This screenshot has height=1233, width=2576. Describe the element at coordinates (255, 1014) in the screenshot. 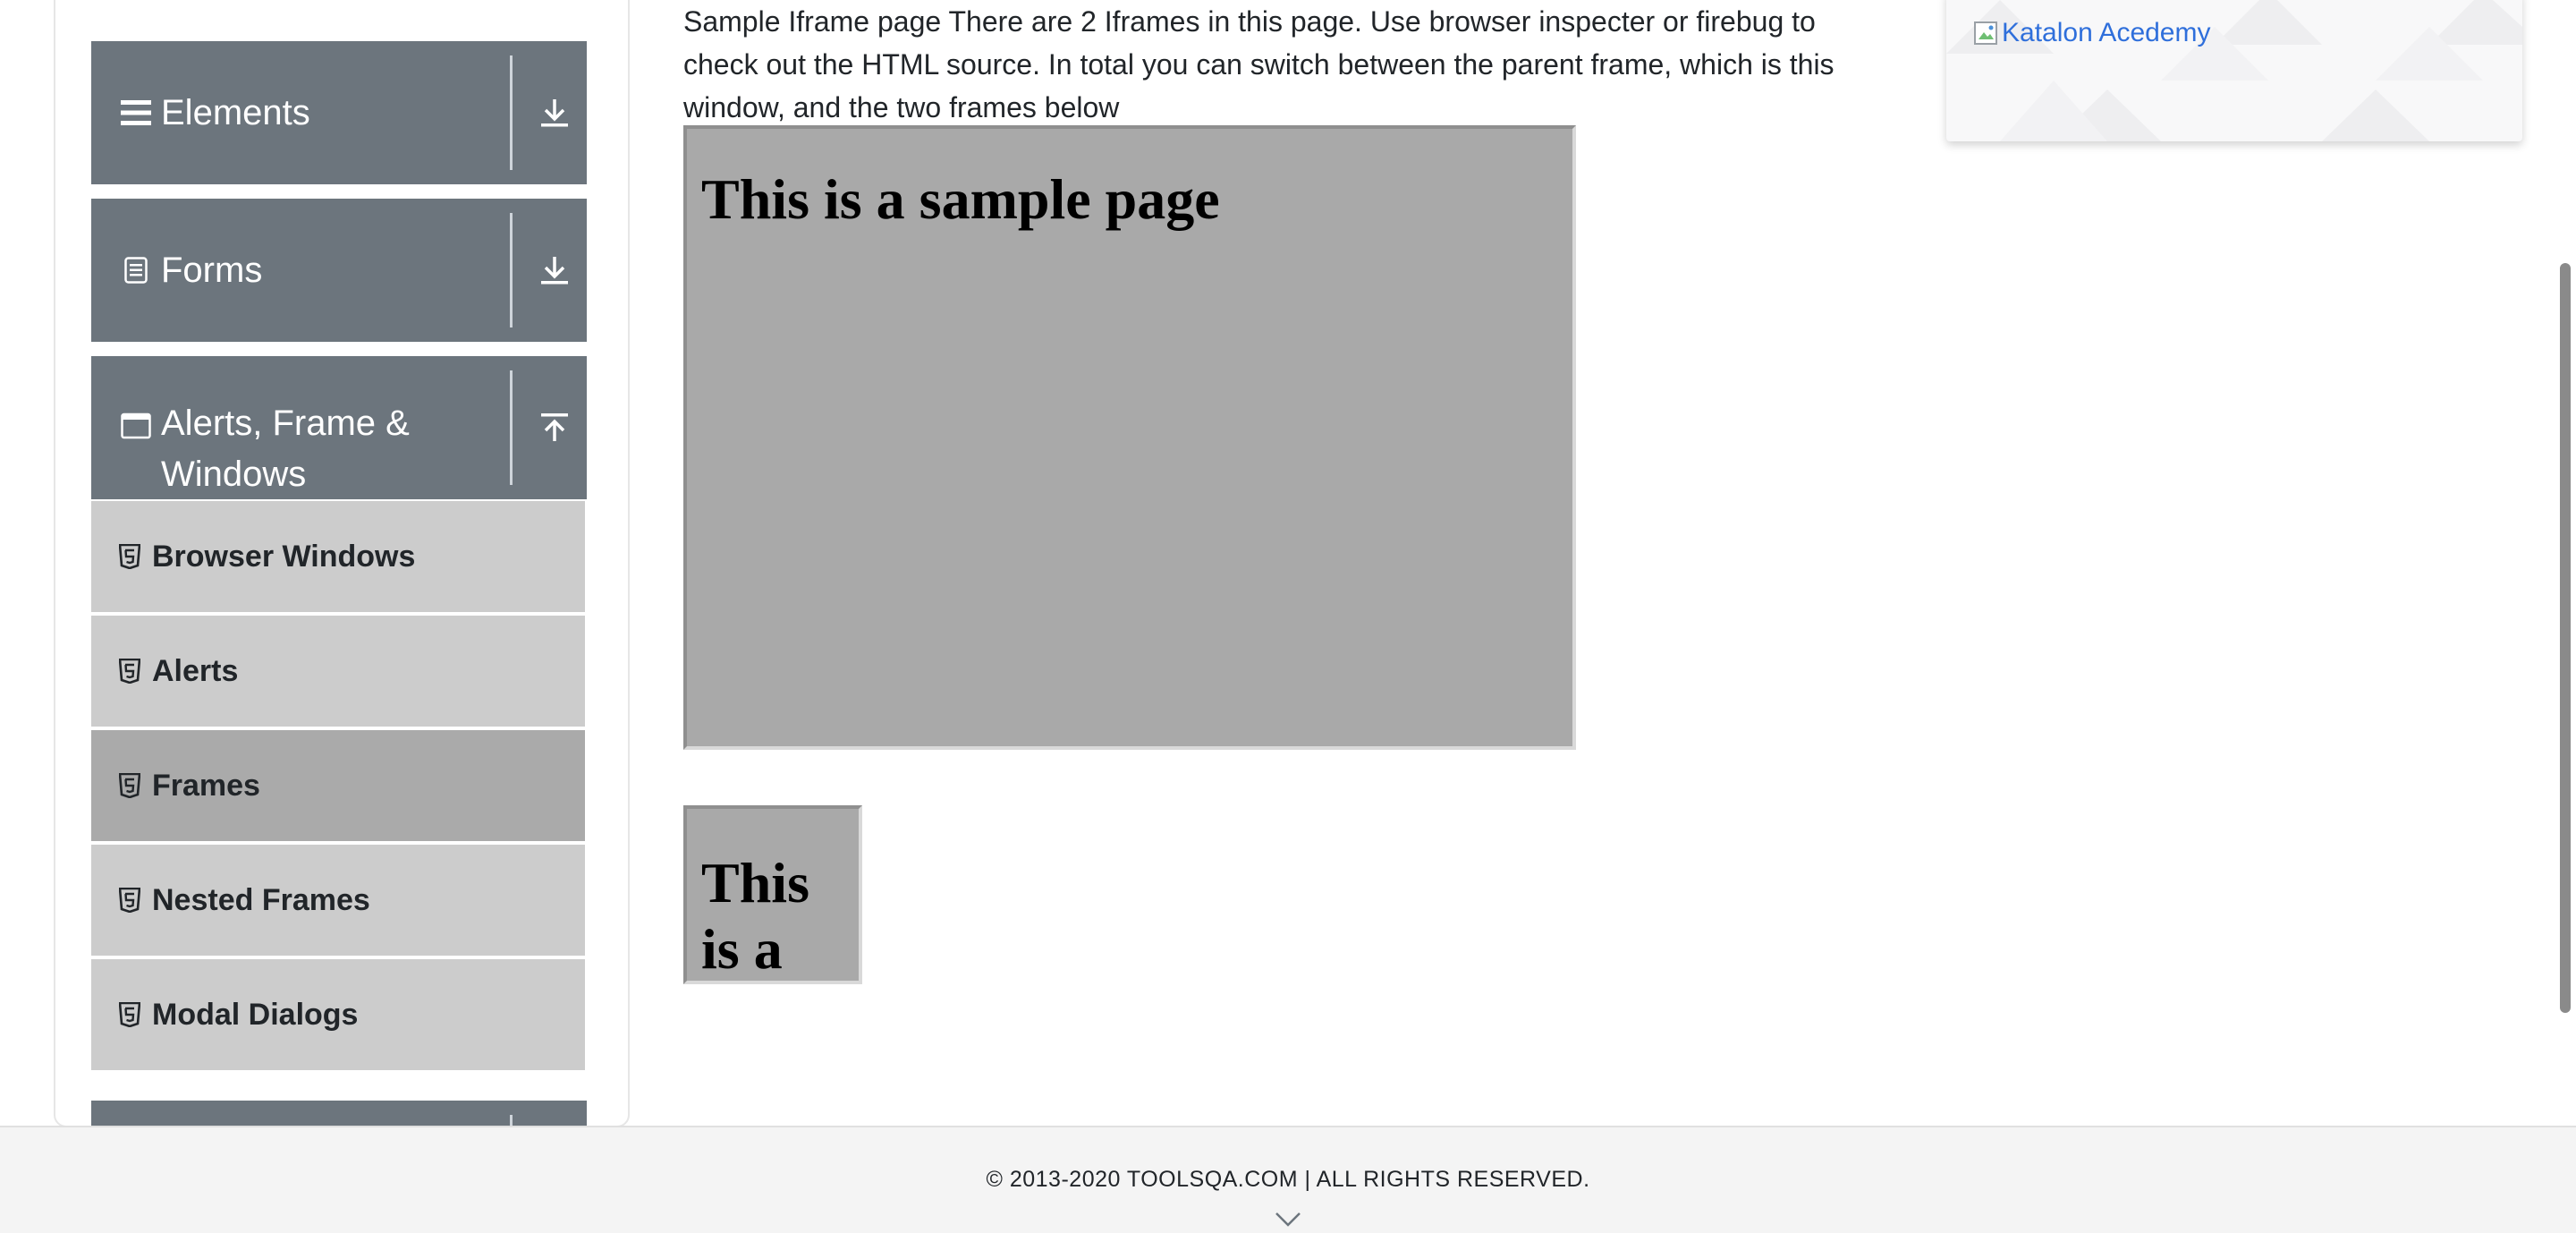

I see `sidebar-item-label: Modal Dialogs` at that location.